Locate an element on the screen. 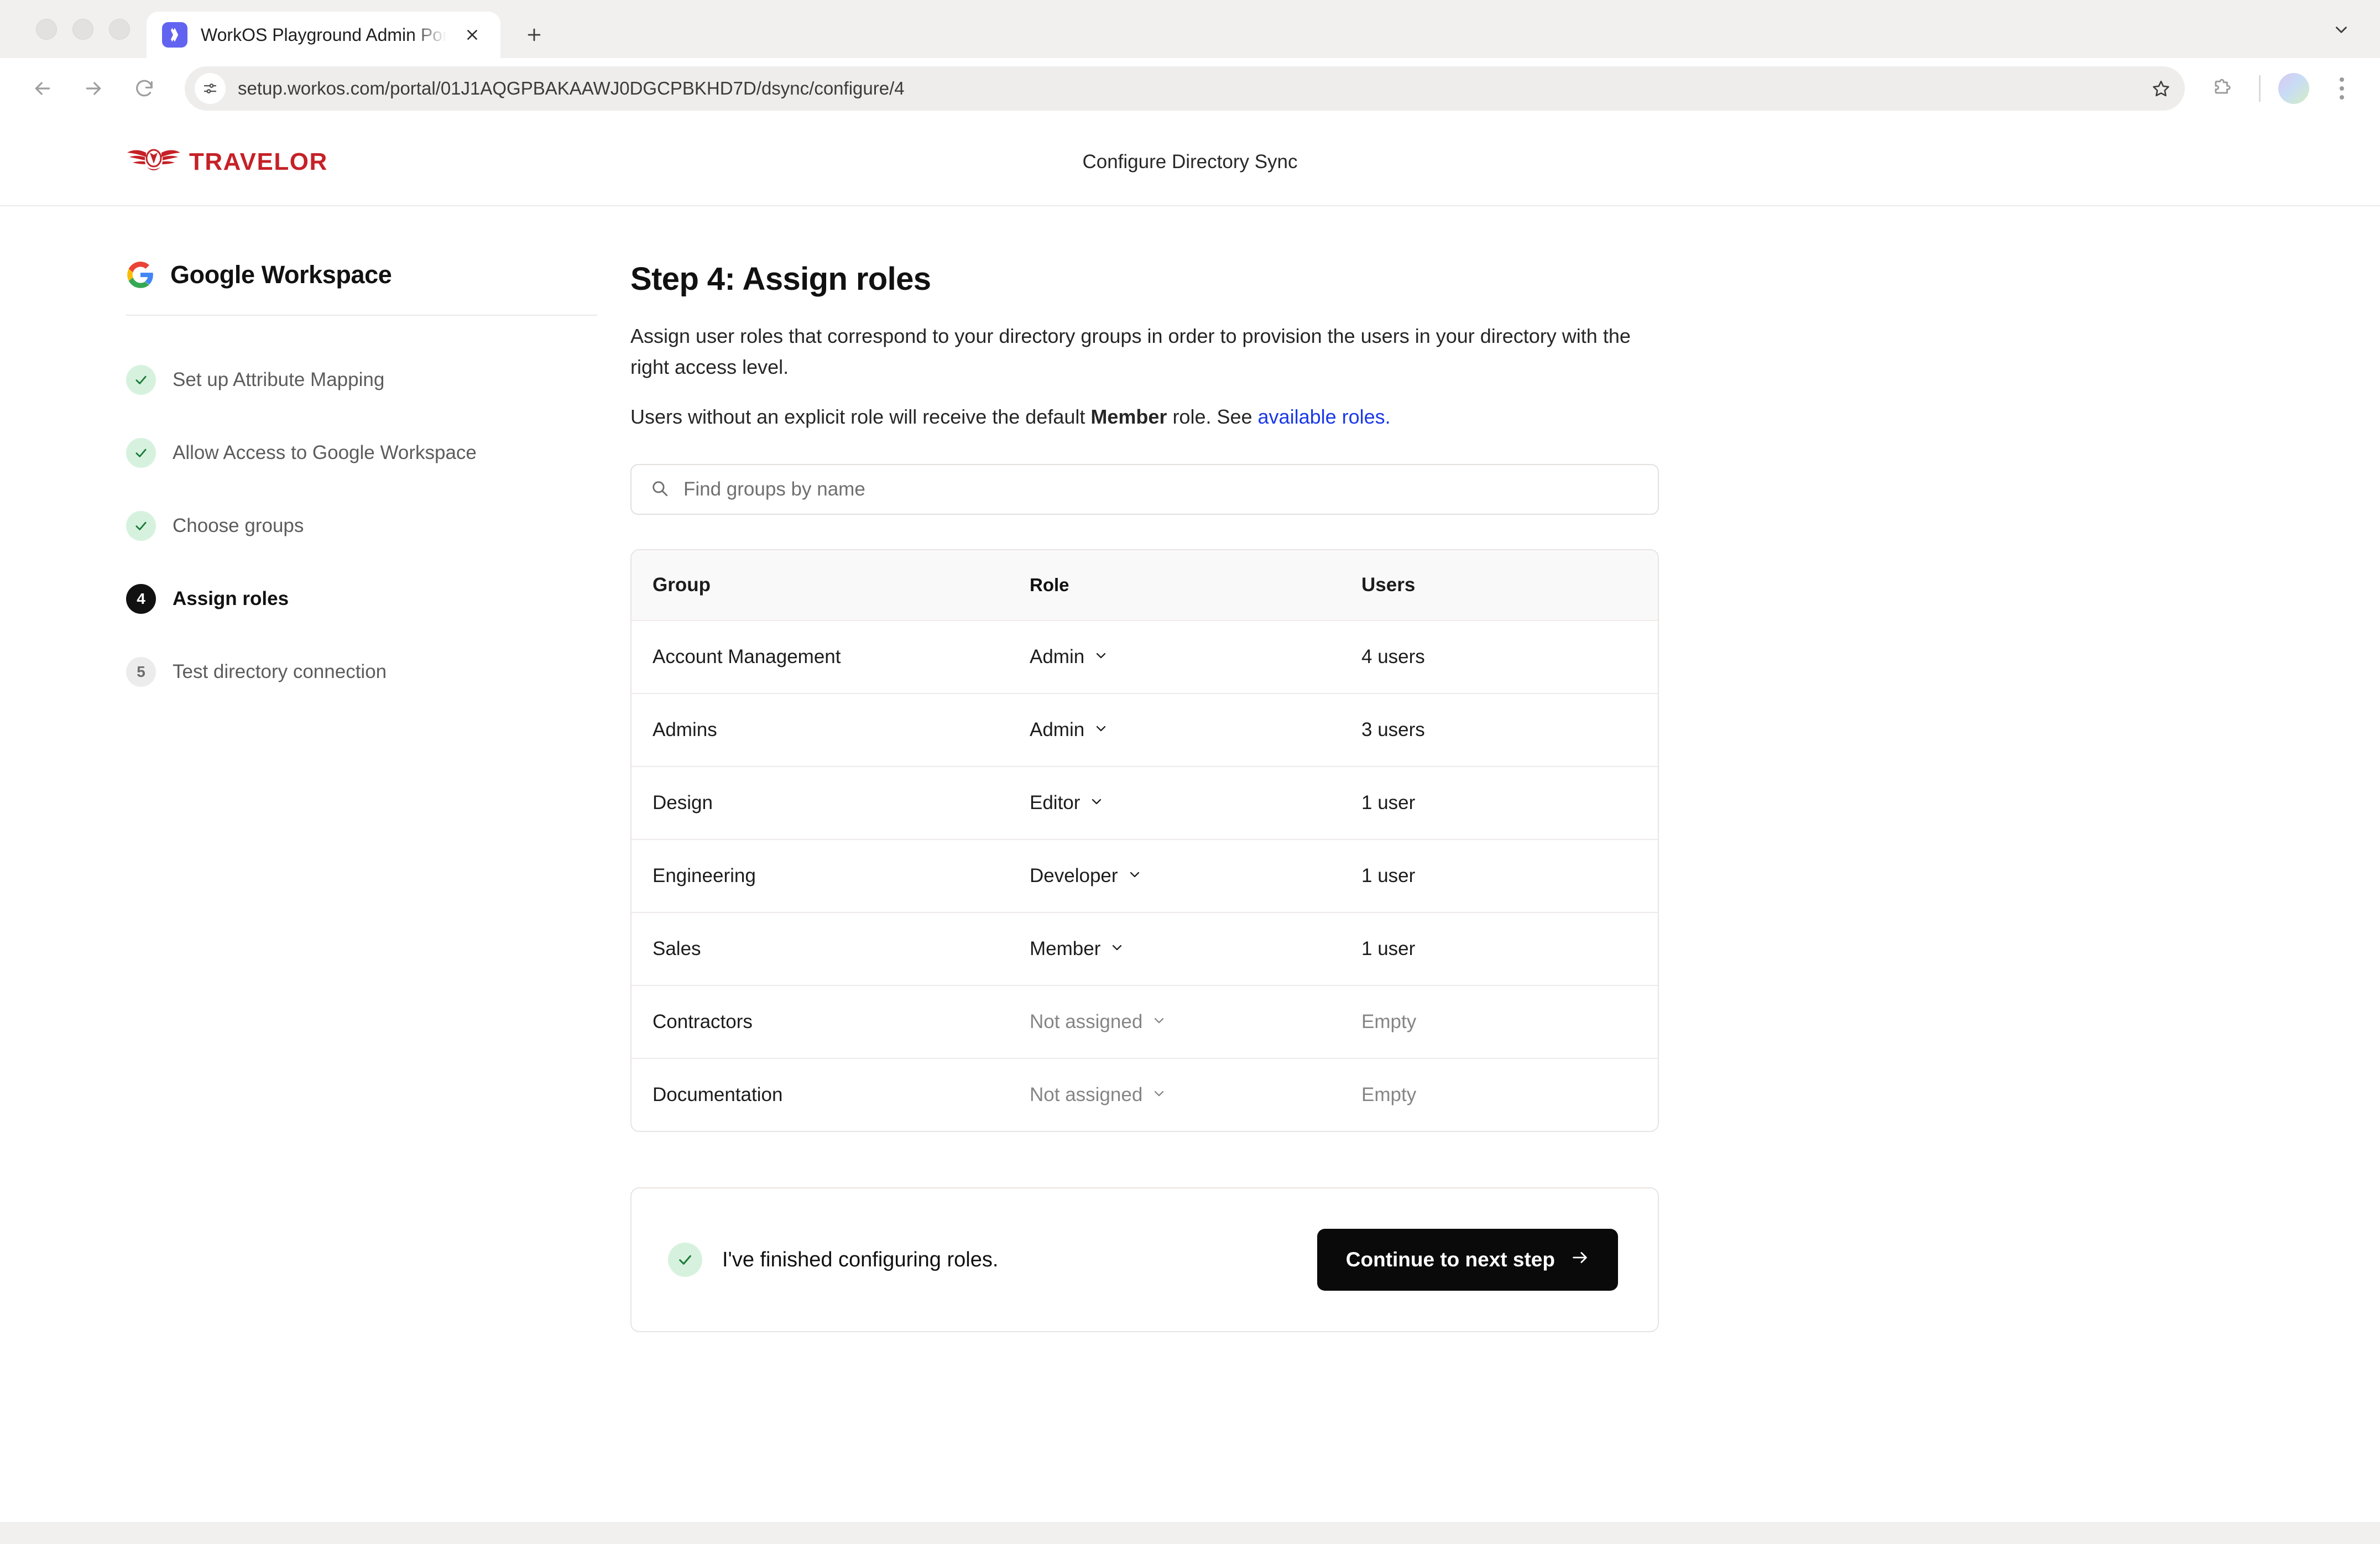 The height and width of the screenshot is (1544, 2380). role-cell: Developer is located at coordinates (1196, 876).